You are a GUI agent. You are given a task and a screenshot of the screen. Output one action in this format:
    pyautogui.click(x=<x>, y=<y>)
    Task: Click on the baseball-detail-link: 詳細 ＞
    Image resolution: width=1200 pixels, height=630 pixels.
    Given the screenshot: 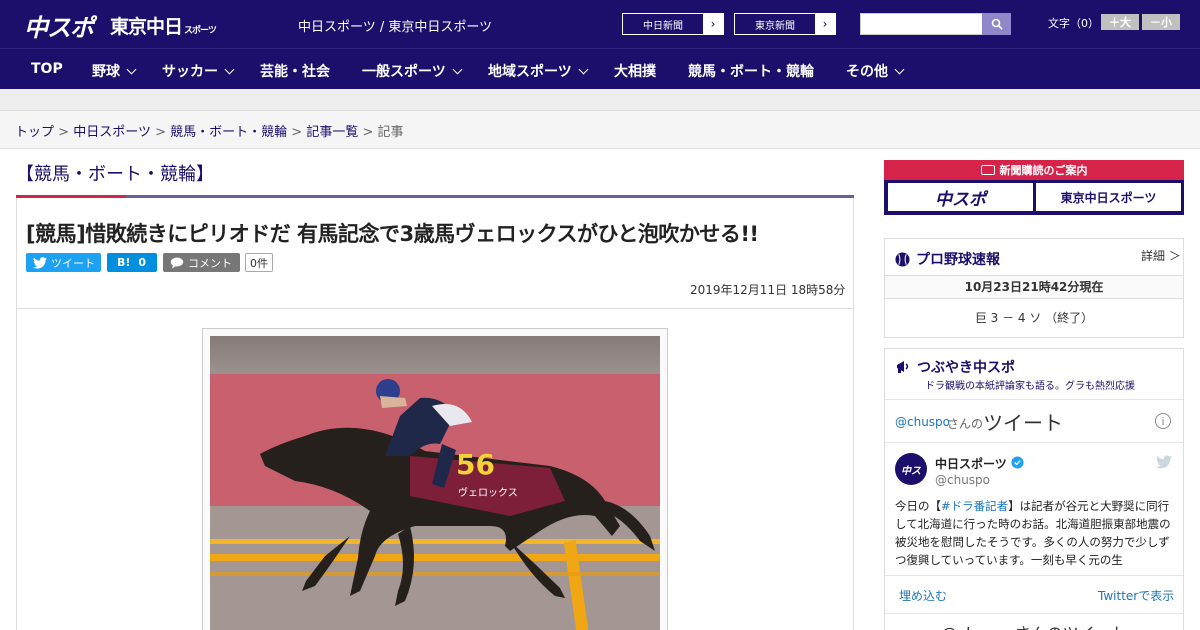 What is the action you would take?
    pyautogui.click(x=1161, y=255)
    